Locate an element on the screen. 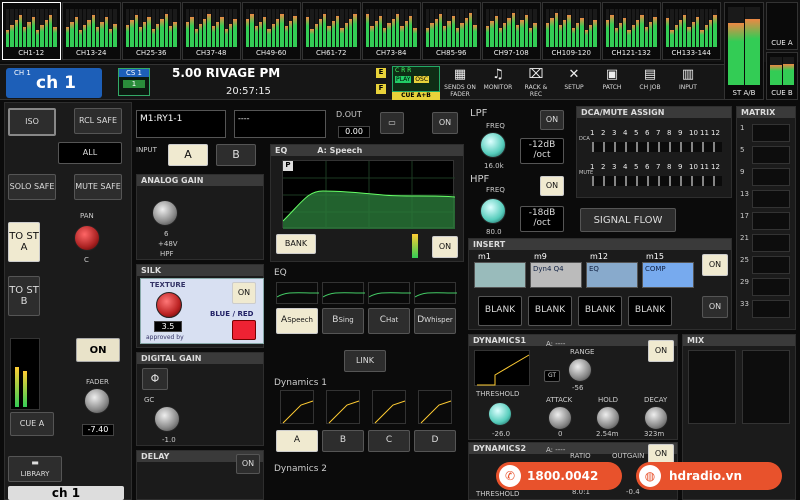 The width and height of the screenshot is (800, 500). to-st-a-button: TO ST A is located at coordinates (24, 242).